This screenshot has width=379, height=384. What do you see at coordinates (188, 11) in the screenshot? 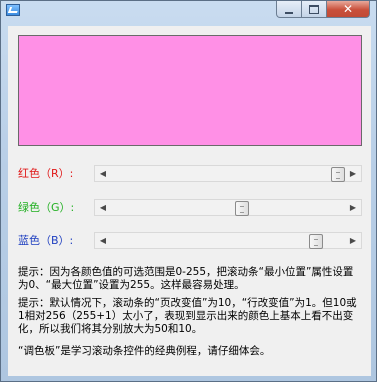
I see `title-bar: ✕` at bounding box center [188, 11].